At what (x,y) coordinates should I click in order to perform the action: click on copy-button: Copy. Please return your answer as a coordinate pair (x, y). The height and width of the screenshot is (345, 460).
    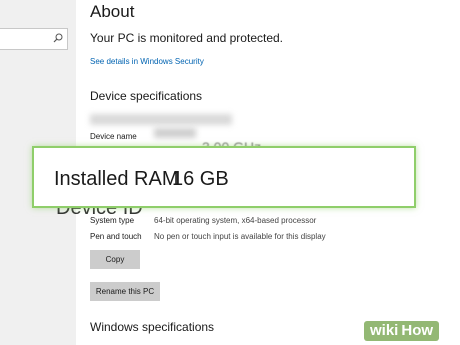
    Looking at the image, I should click on (115, 259).